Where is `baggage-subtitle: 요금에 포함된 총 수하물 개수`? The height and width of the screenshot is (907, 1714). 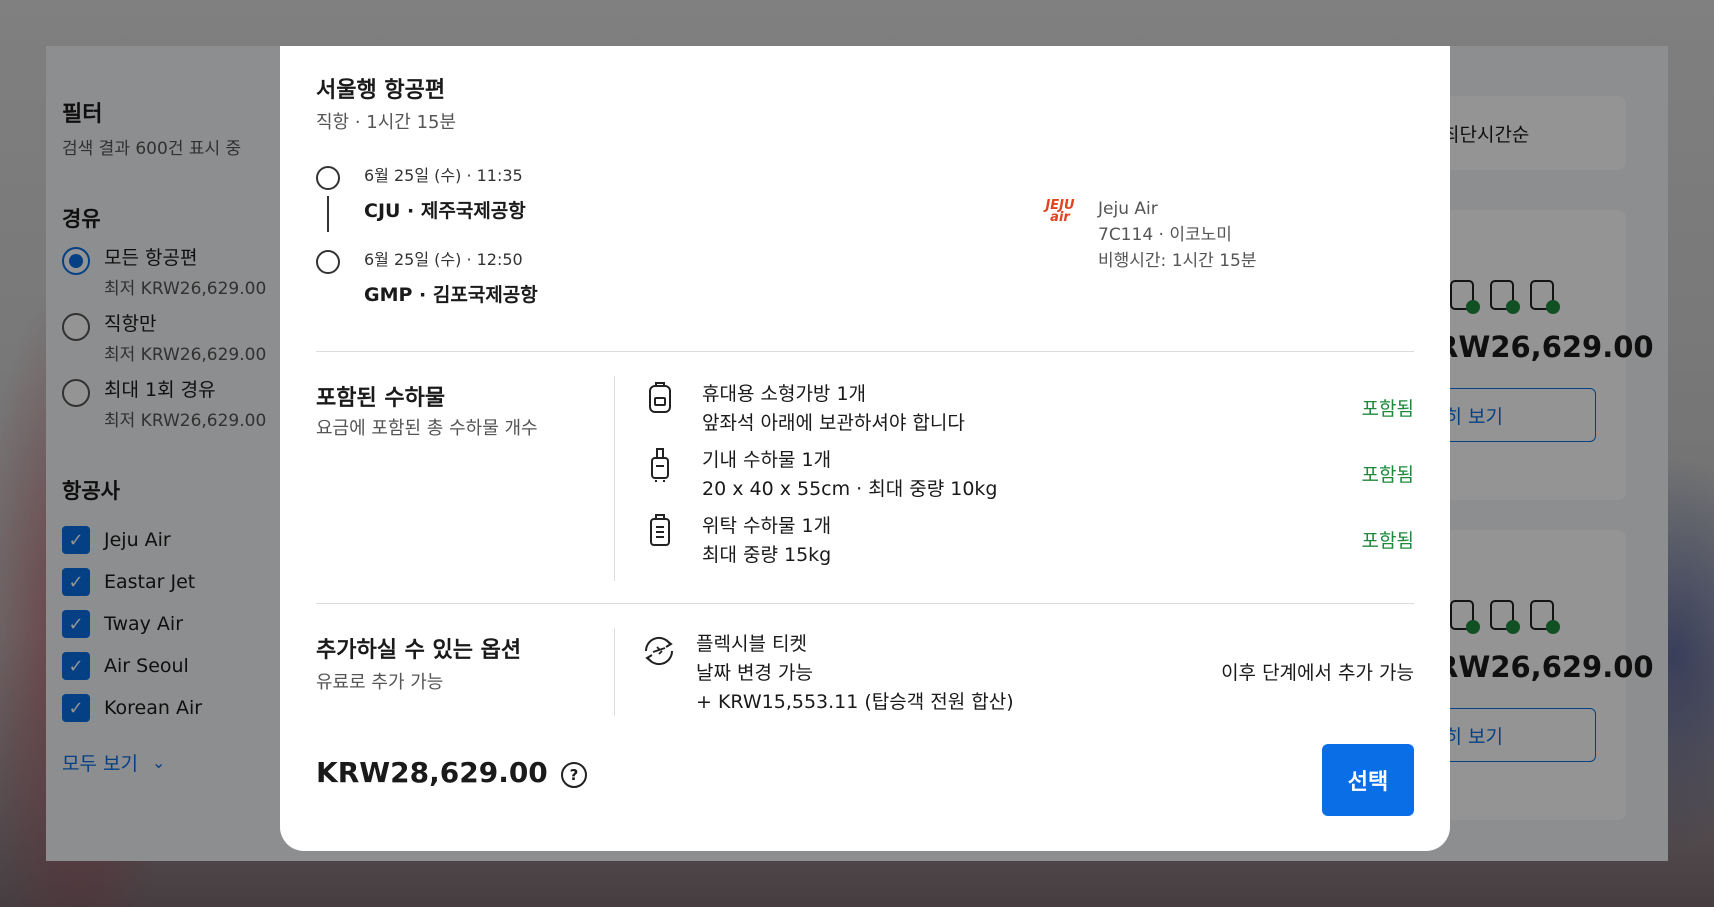
baggage-subtitle: 요금에 포함된 총 수하물 개수 is located at coordinates (427, 428).